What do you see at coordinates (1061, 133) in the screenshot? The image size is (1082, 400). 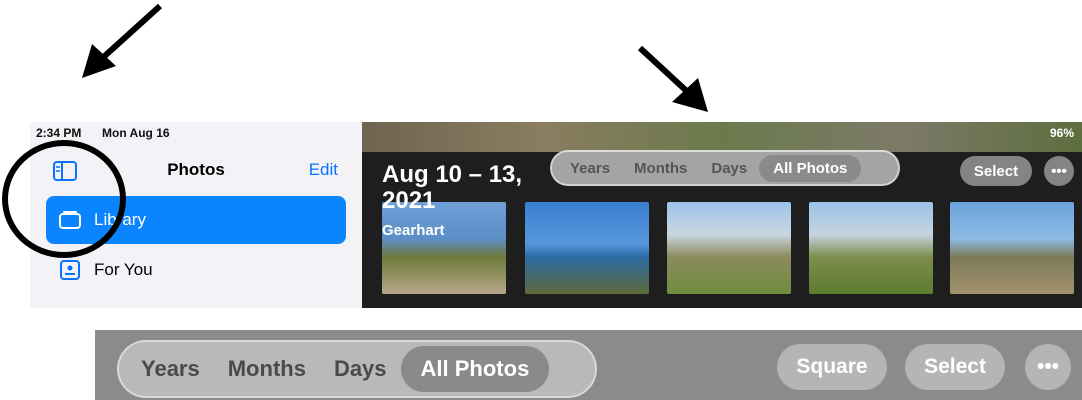 I see `battery-indicator: 96%` at bounding box center [1061, 133].